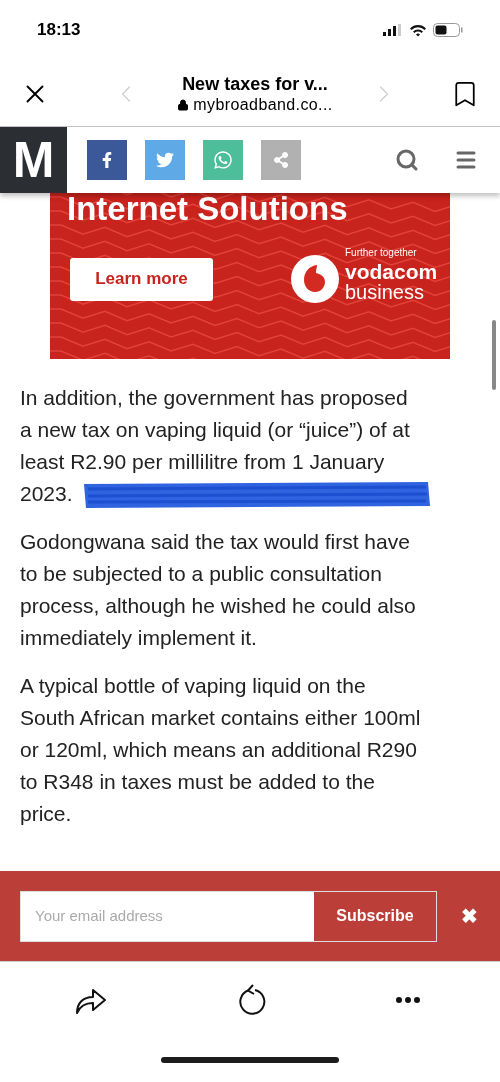 The image size is (500, 1082). What do you see at coordinates (391, 271) in the screenshot?
I see `ad-brand: vodacom` at bounding box center [391, 271].